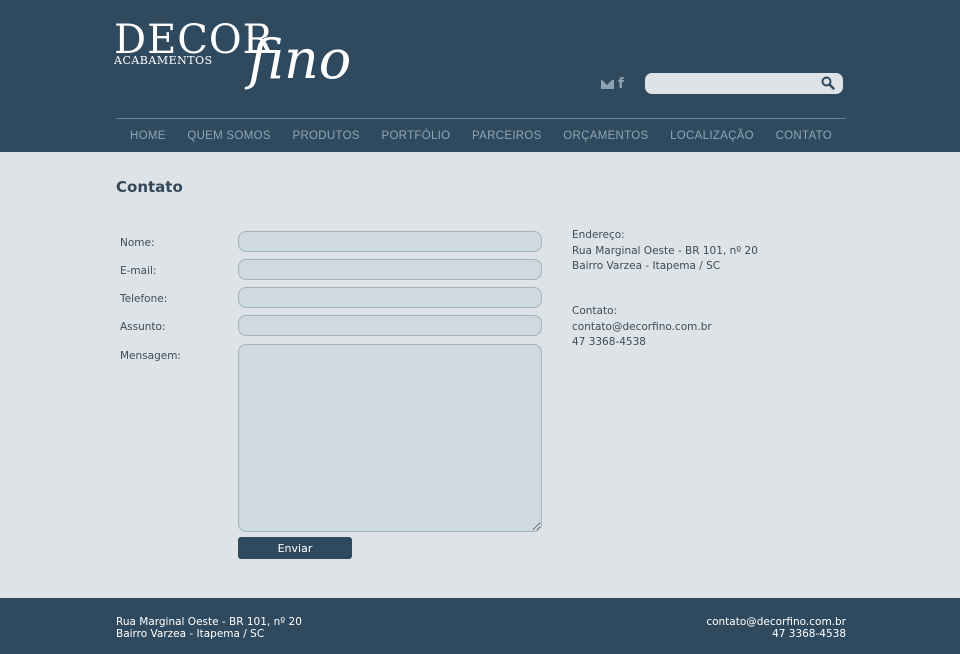 The image size is (960, 654). What do you see at coordinates (143, 327) in the screenshot?
I see `subject-label: Assunto:` at bounding box center [143, 327].